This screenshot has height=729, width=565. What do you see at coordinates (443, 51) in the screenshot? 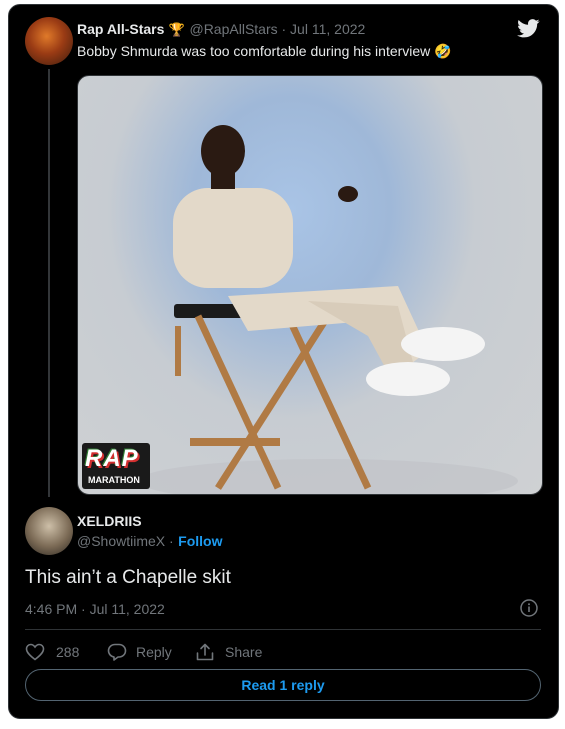
I see `rofl-emoji: 🤣` at bounding box center [443, 51].